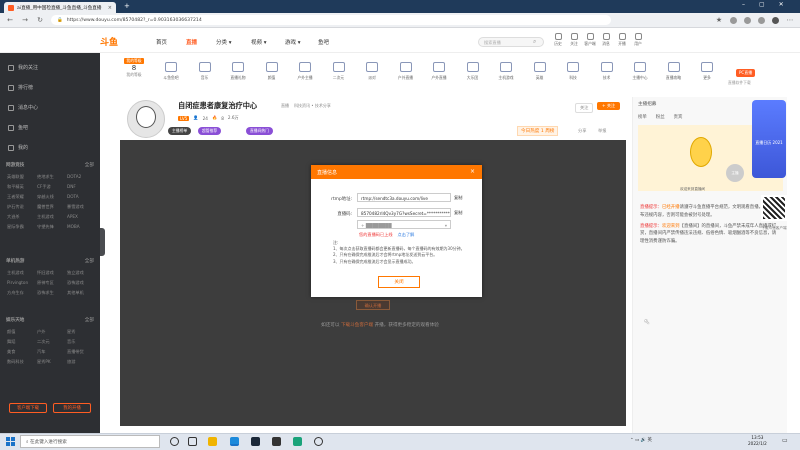  Describe the element at coordinates (75, 283) in the screenshot. I see `sidebar-category-link: 恐怖游戏` at that location.